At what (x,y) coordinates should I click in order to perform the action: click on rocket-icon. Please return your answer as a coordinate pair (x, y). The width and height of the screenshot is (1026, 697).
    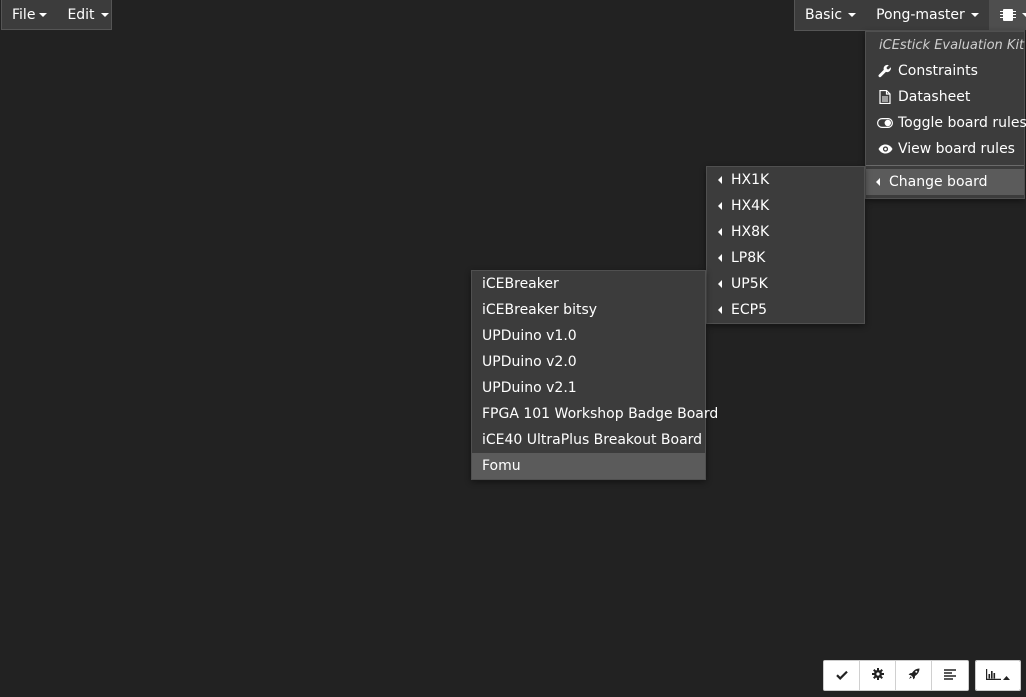
    Looking at the image, I should click on (914, 676).